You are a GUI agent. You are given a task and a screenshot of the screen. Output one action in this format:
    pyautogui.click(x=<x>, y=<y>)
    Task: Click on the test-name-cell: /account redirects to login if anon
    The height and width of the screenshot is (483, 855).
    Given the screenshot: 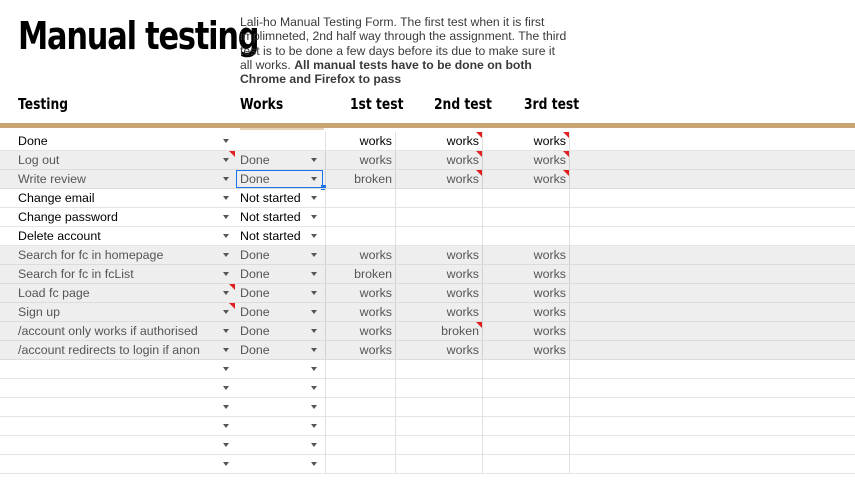 What is the action you would take?
    pyautogui.click(x=120, y=350)
    